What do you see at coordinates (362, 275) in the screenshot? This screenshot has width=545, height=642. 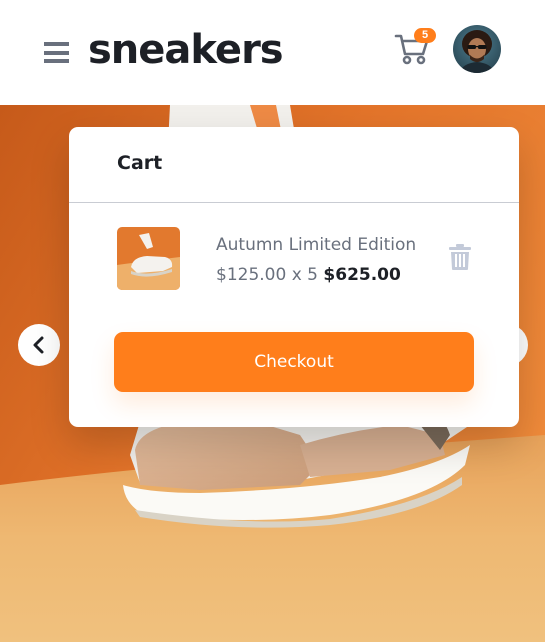 I see `cart-item-total: $625.00` at bounding box center [362, 275].